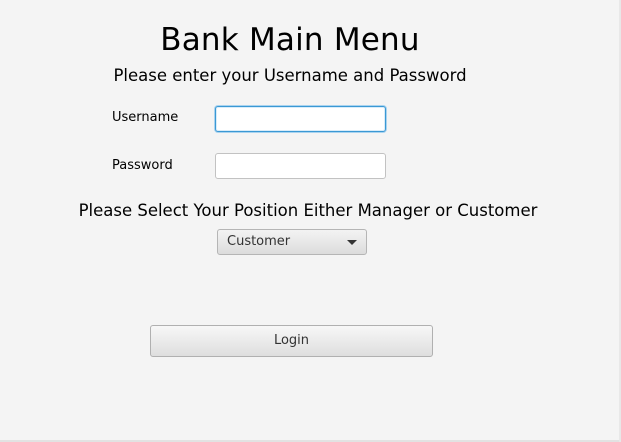 The width and height of the screenshot is (621, 442). What do you see at coordinates (352, 242) in the screenshot?
I see `chevron-down-icon` at bounding box center [352, 242].